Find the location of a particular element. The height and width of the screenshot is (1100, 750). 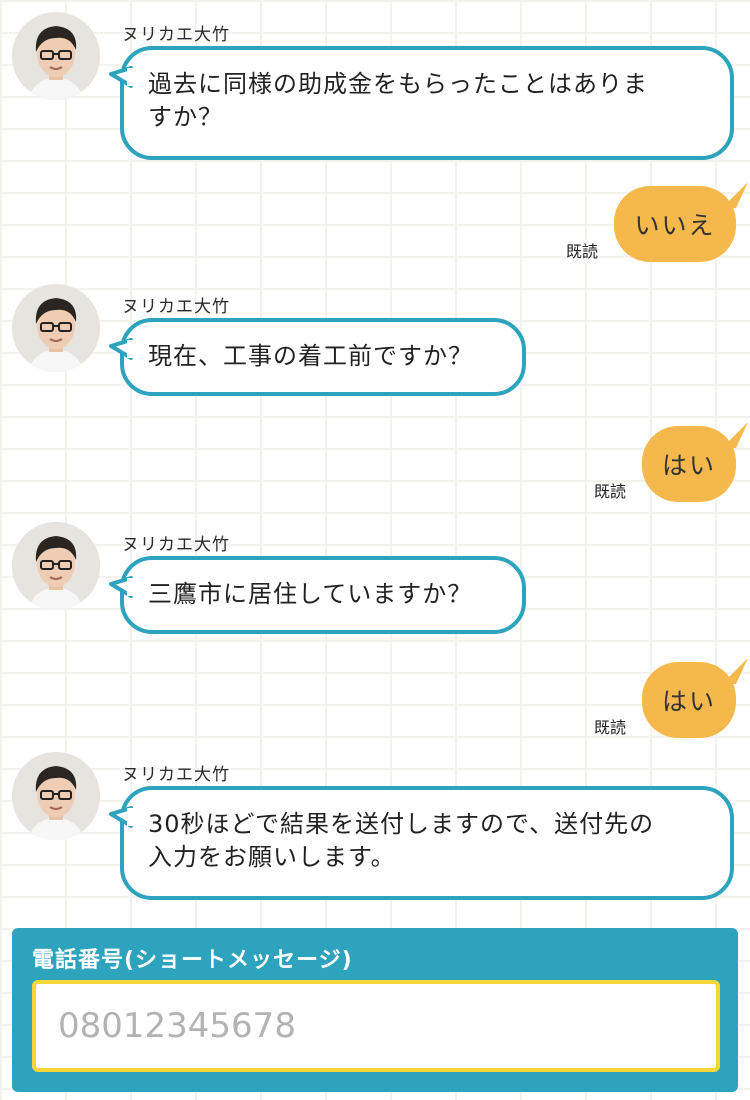

message-line: 入力をお願いします。 is located at coordinates (272, 857).